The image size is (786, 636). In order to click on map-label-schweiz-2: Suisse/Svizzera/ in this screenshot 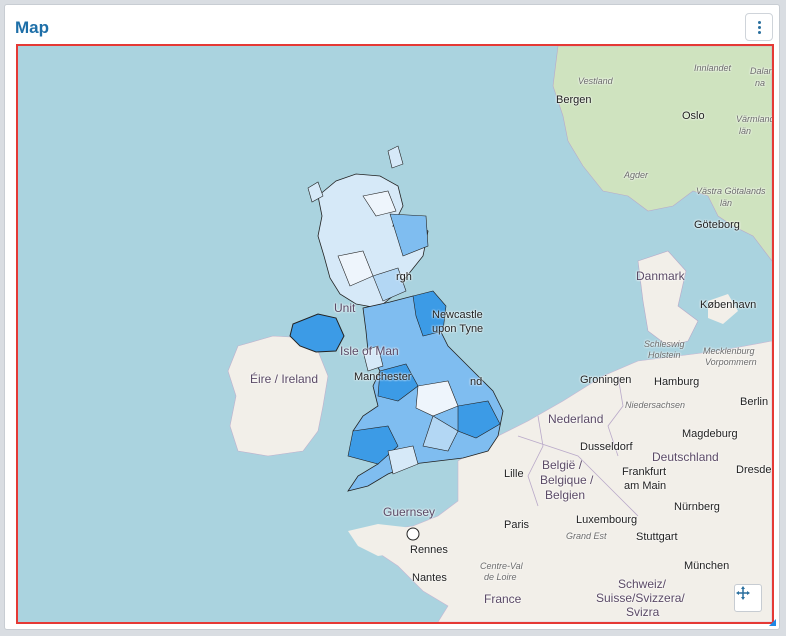, I will do `click(640, 598)`.